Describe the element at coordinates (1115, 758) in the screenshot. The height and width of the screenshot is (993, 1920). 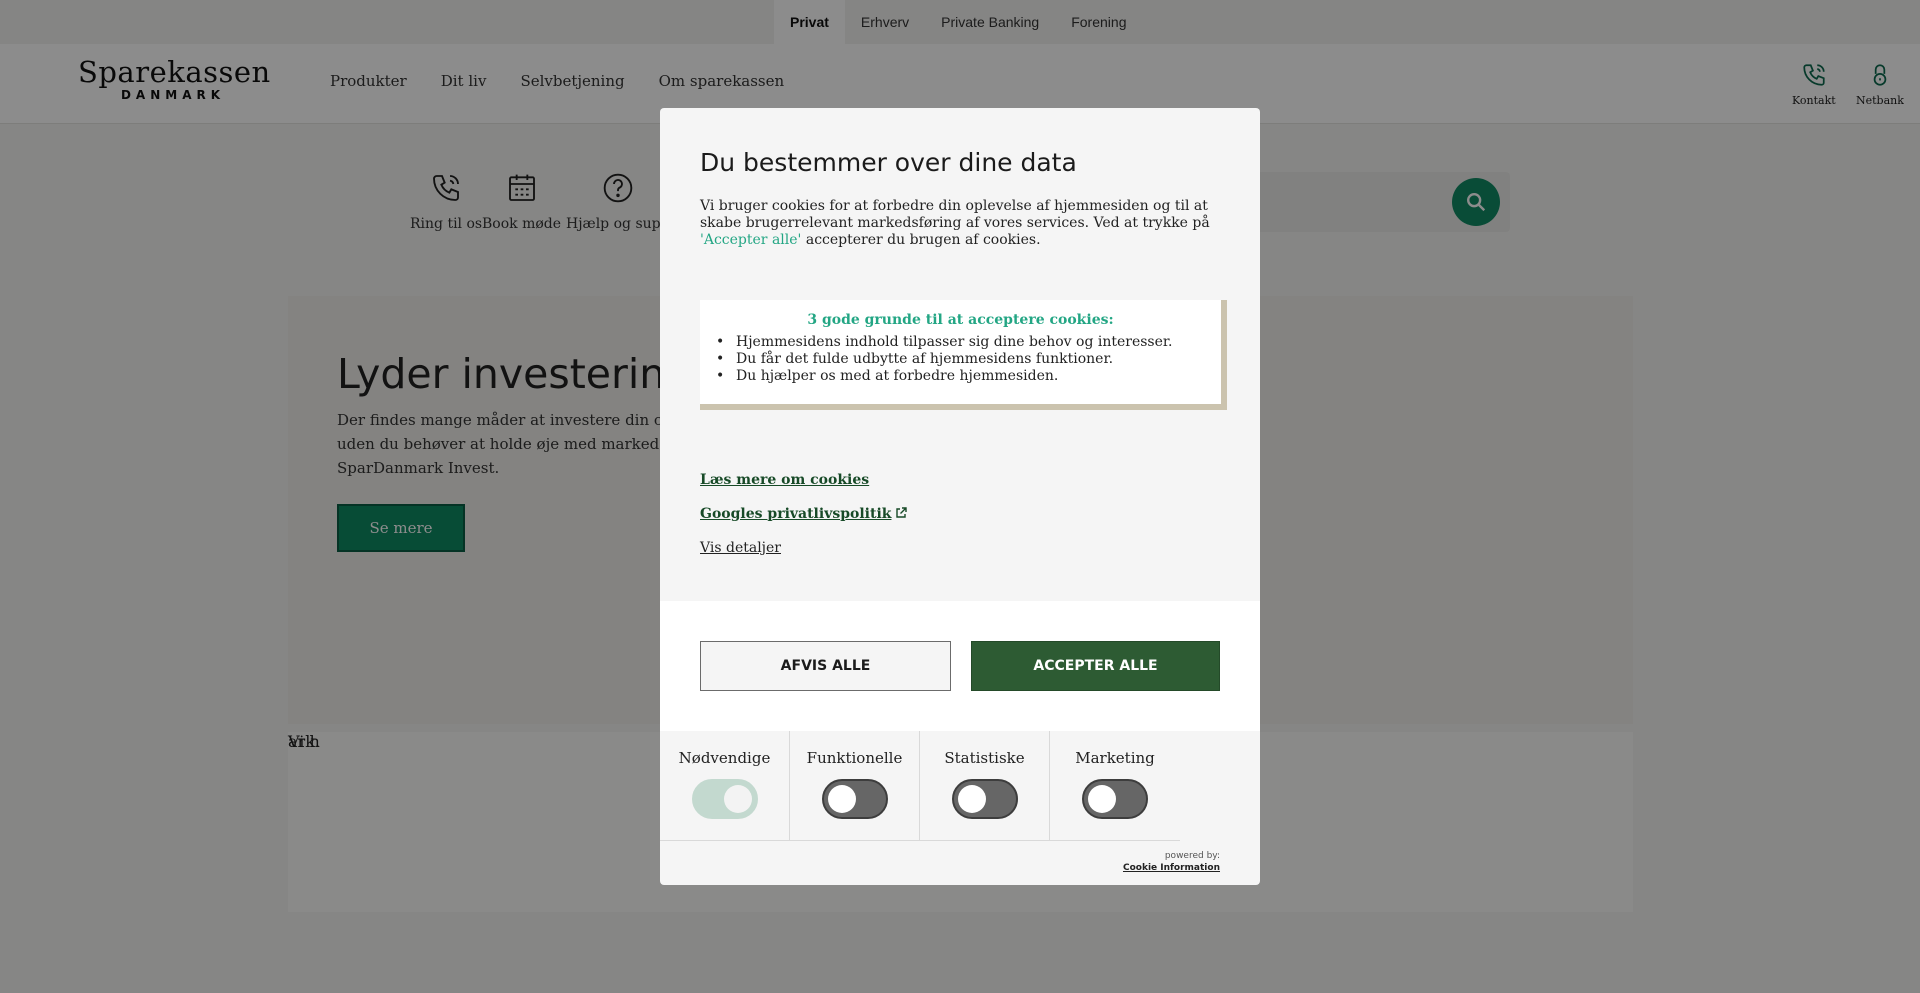
I see `category-label: Marketing` at that location.